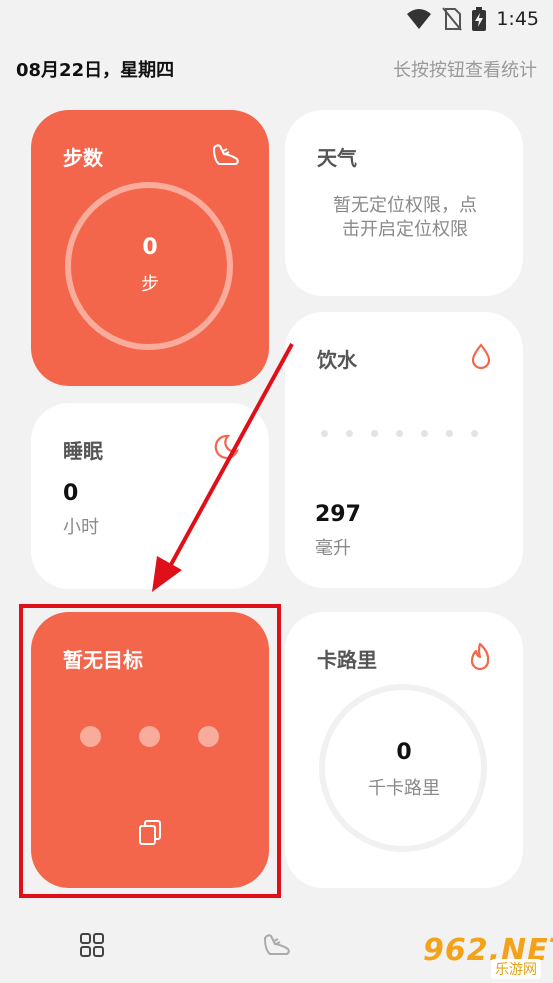  Describe the element at coordinates (150, 751) in the screenshot. I see `highlight-box` at that location.